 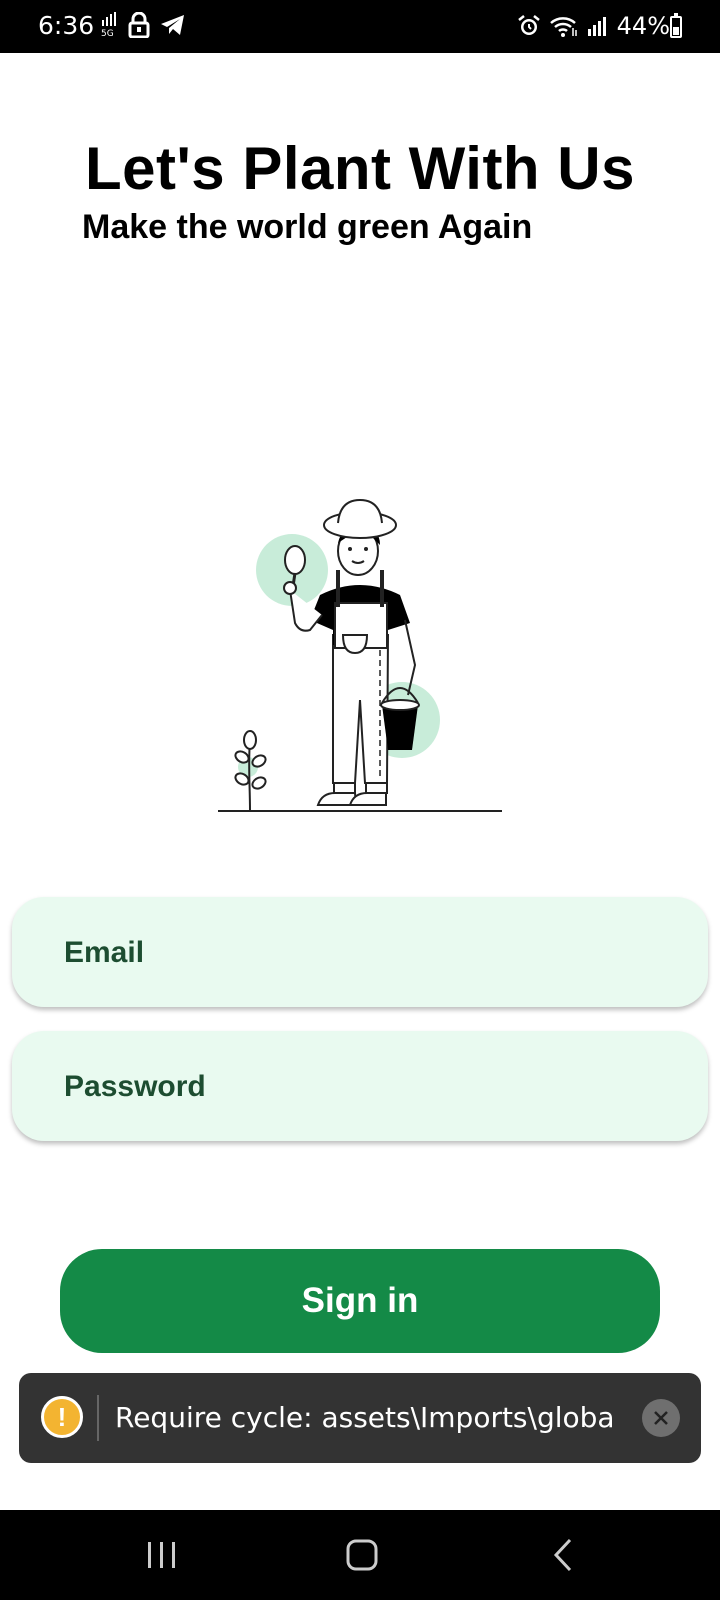 I want to click on navigation-bar, so click(x=360, y=1555).